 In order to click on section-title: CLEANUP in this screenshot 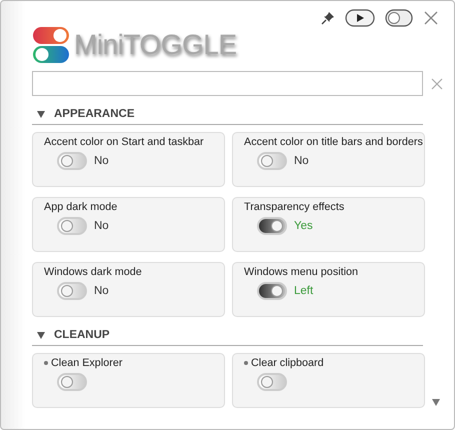, I will do `click(82, 335)`.